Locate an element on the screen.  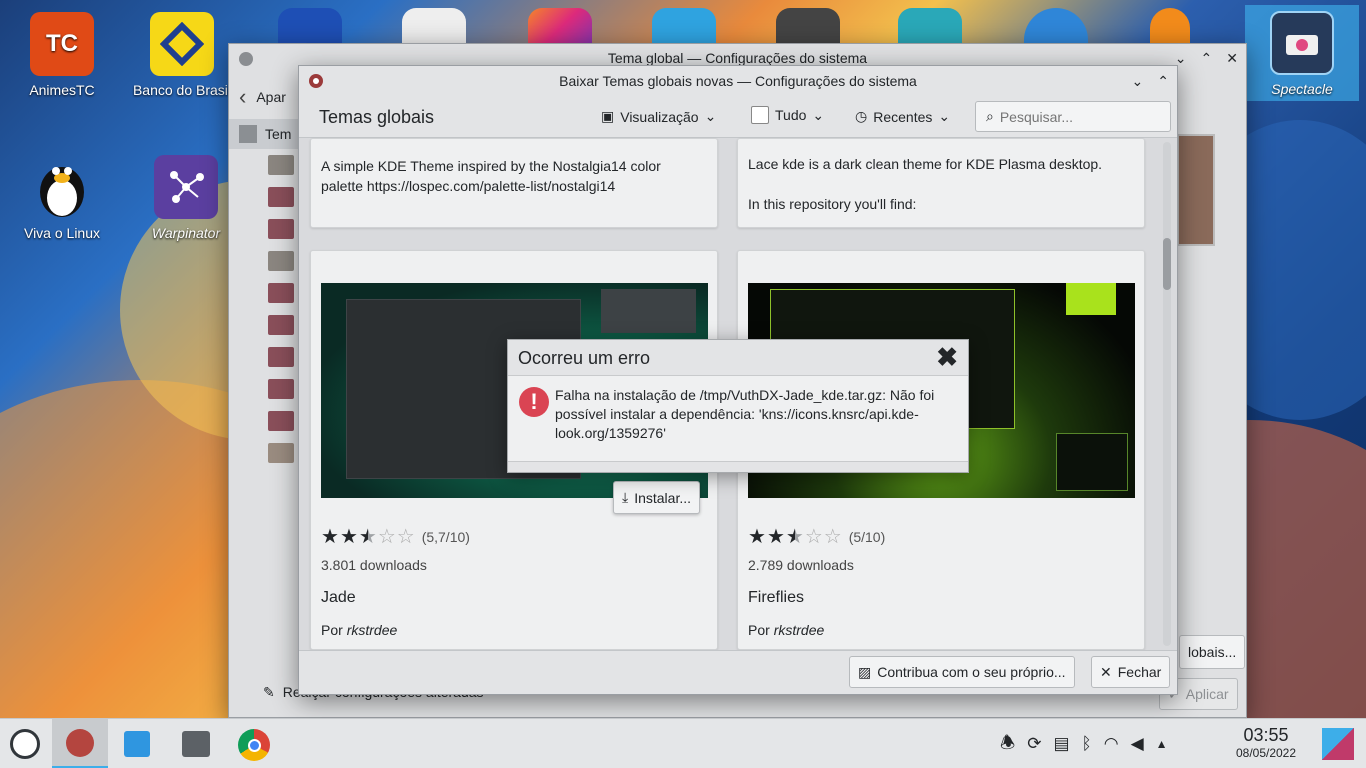
view-dropdown: ▣ Visualização ⌄ is located at coordinates (658, 116).